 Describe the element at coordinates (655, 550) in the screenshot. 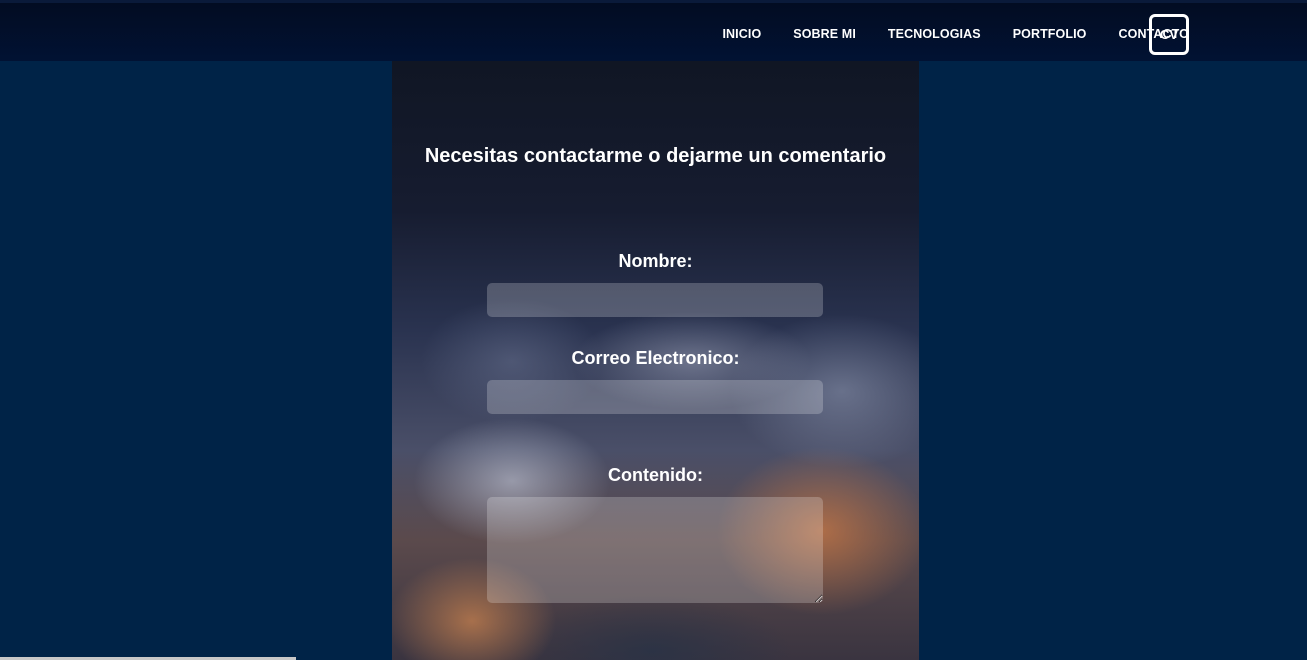

I see `content-textarea` at that location.